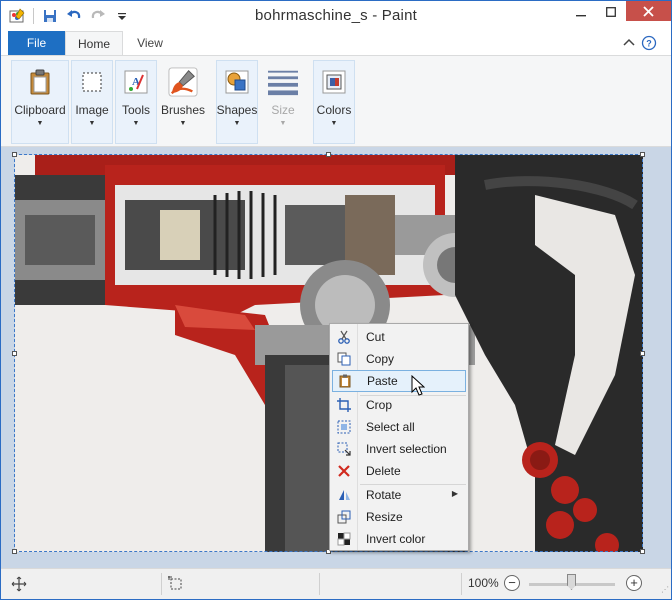 Image resolution: width=672 pixels, height=600 pixels. I want to click on ribbon-group-image: Image ▼, so click(92, 102).